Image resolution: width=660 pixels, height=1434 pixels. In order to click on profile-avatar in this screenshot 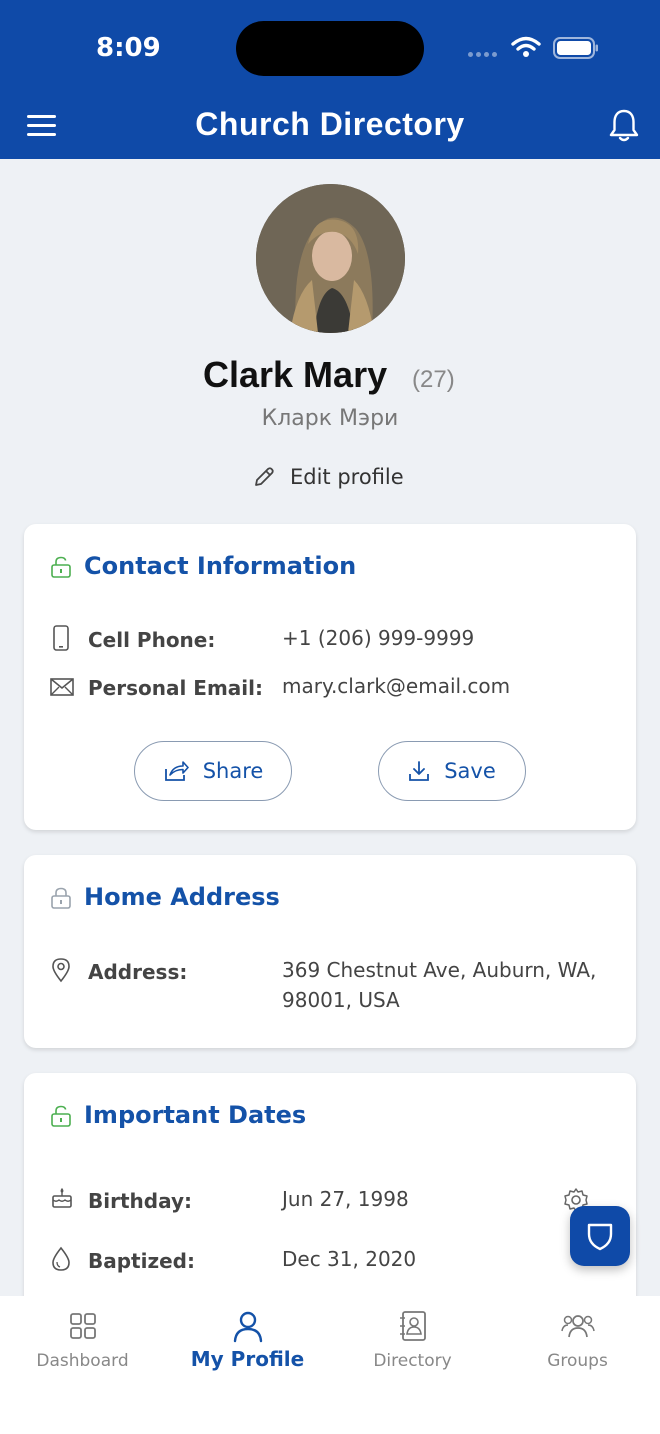, I will do `click(330, 258)`.